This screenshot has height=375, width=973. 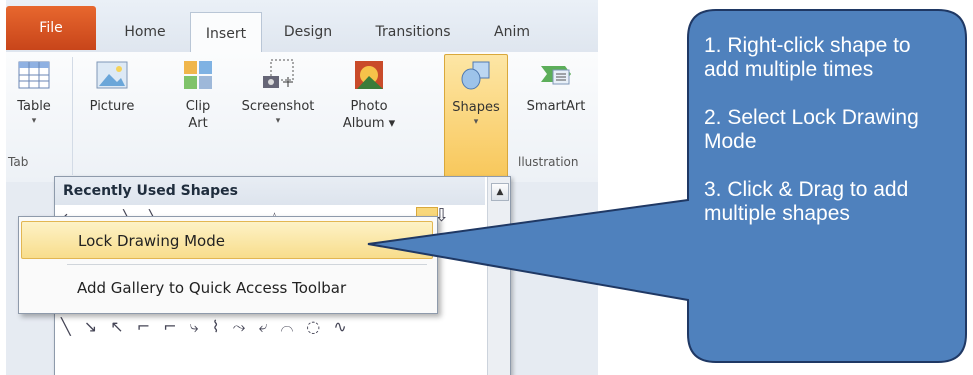 I want to click on callout-step-2: 2. Select Lock Drawing Mode, so click(x=811, y=129).